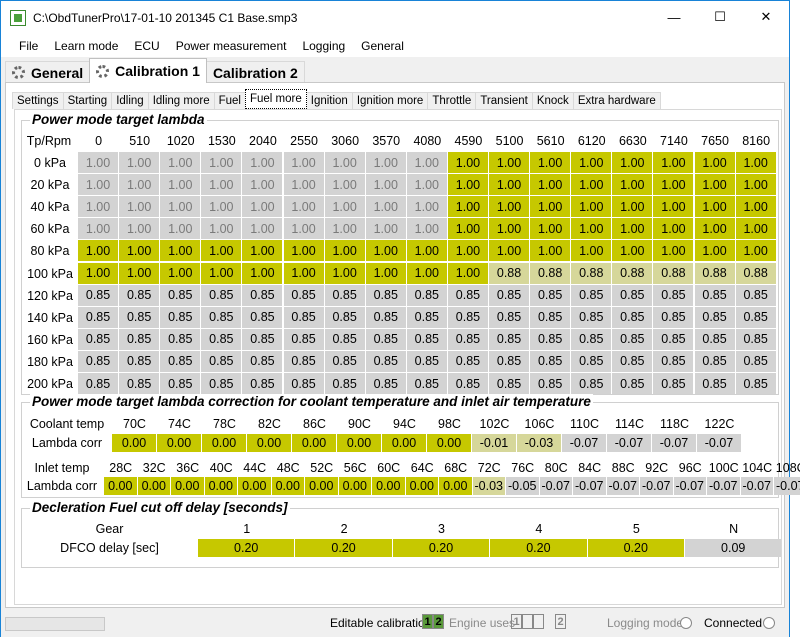 The height and width of the screenshot is (637, 800). Describe the element at coordinates (616, 100) in the screenshot. I see `subtab-extra-hardware: Extra hardware` at that location.